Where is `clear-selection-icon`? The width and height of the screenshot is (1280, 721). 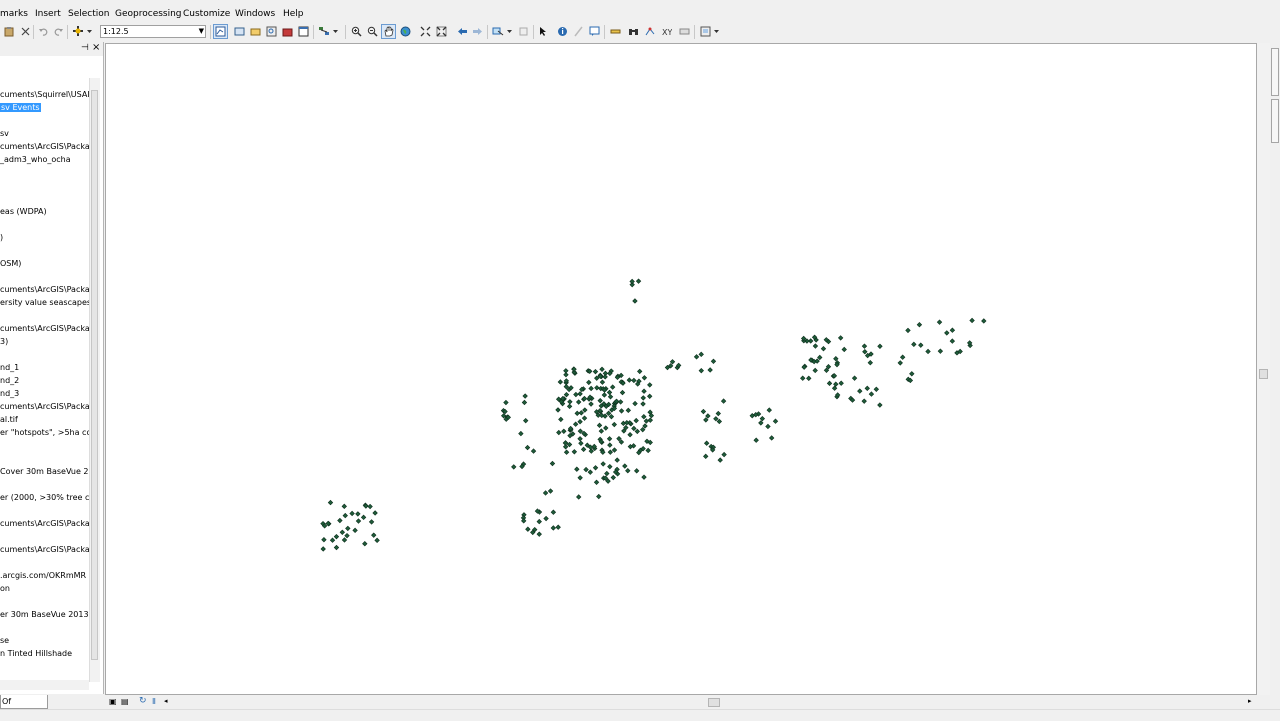 clear-selection-icon is located at coordinates (523, 31).